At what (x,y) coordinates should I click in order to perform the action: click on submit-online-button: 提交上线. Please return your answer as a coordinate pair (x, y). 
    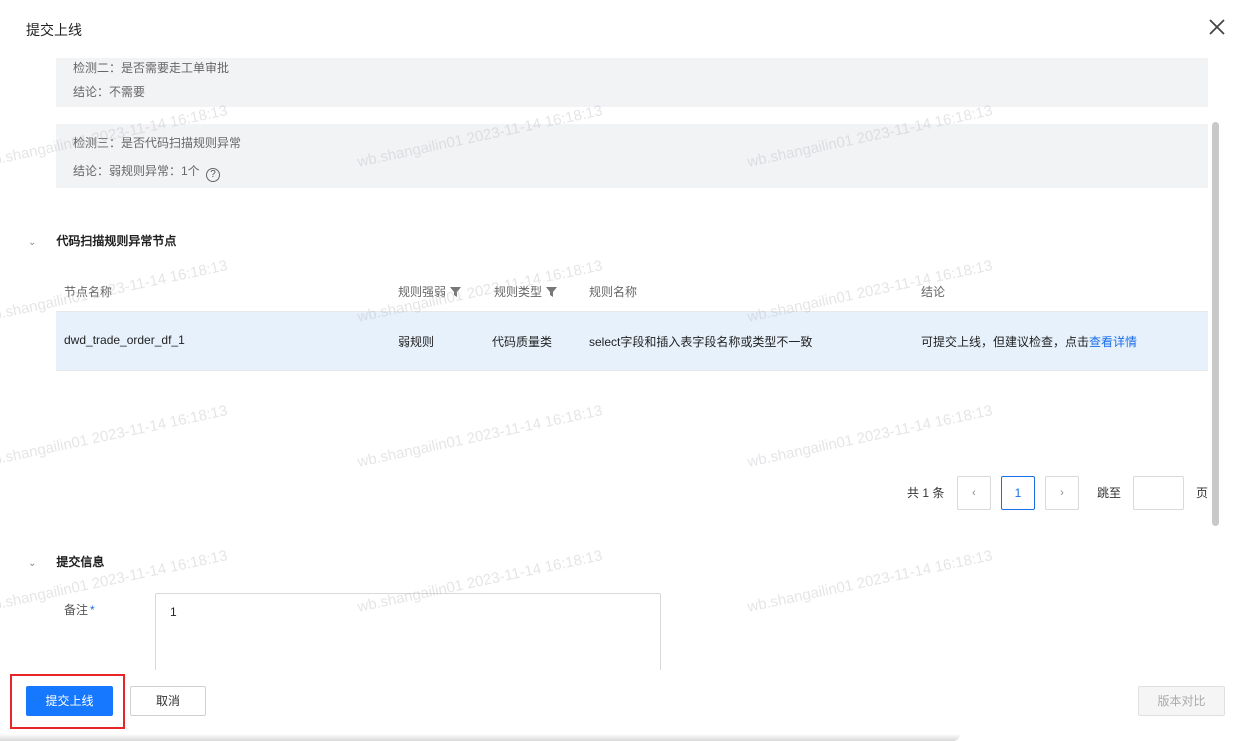
    Looking at the image, I should click on (69, 701).